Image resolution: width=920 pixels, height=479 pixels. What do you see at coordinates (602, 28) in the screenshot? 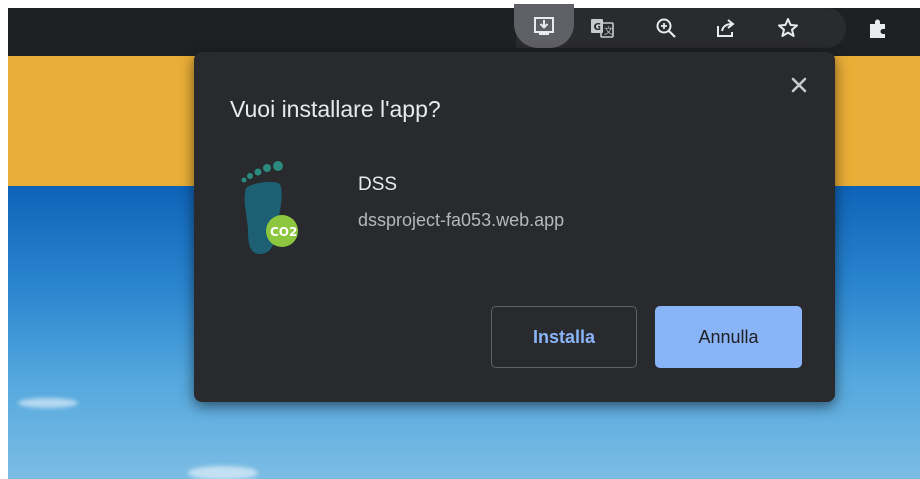
I see `translate-icon: G 文` at bounding box center [602, 28].